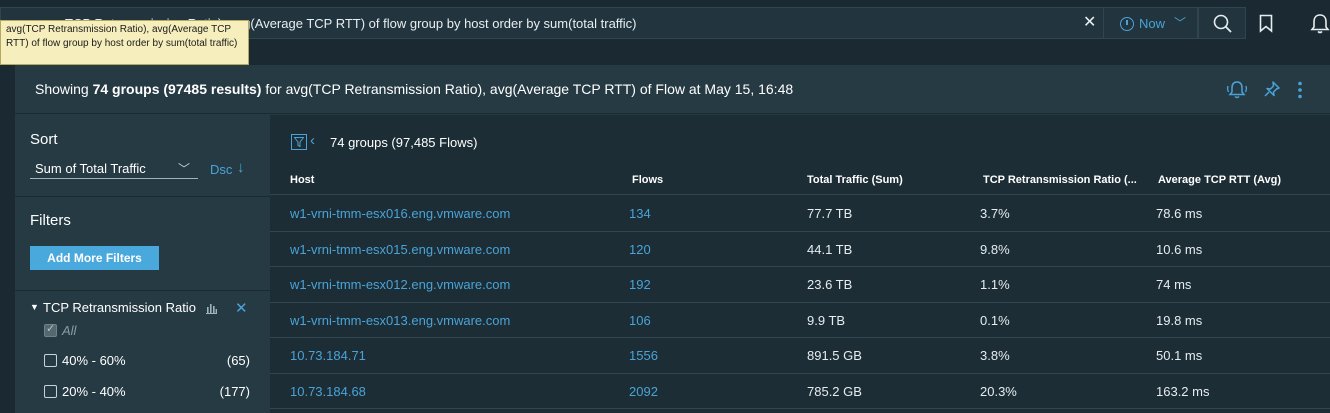  I want to click on tcp-retransmission-cell: 1.1%, so click(995, 284).